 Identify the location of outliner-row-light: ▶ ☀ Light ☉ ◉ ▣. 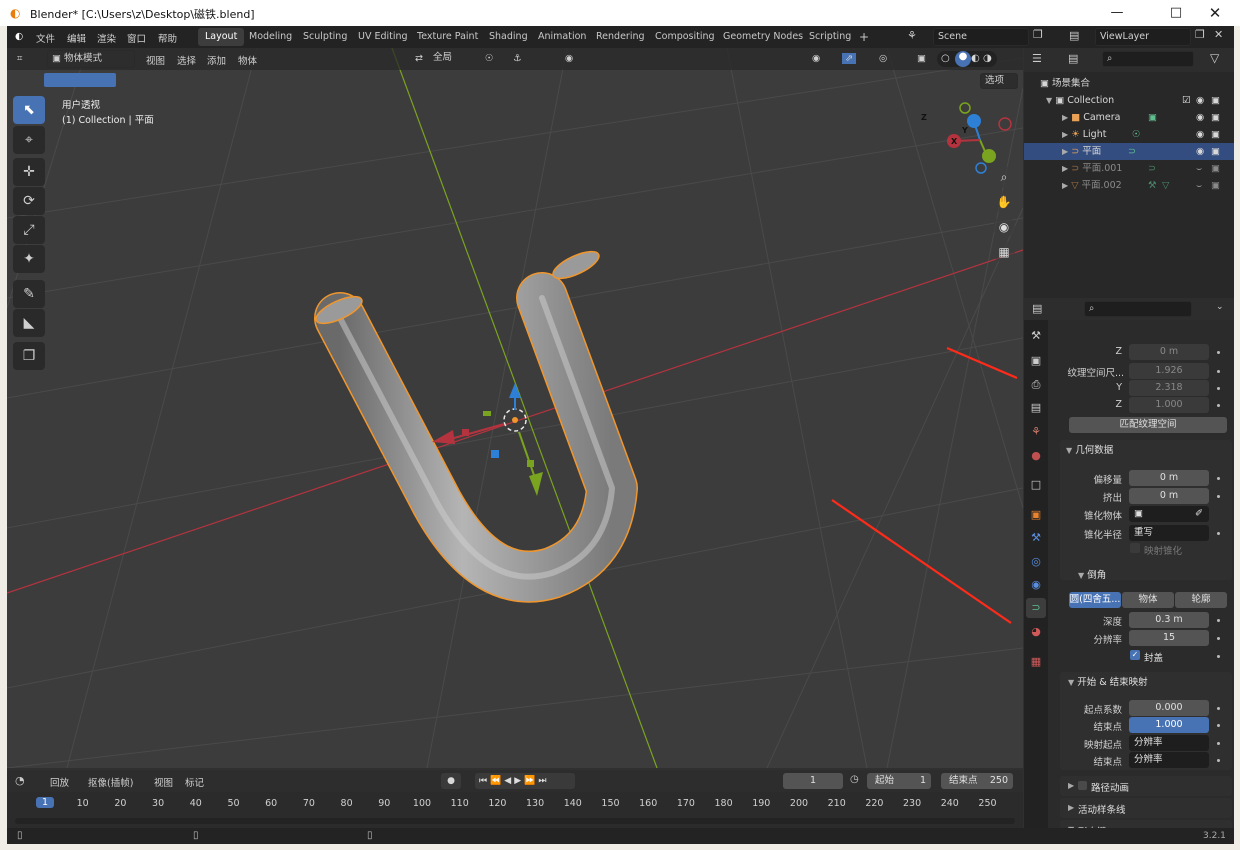
(1129, 134).